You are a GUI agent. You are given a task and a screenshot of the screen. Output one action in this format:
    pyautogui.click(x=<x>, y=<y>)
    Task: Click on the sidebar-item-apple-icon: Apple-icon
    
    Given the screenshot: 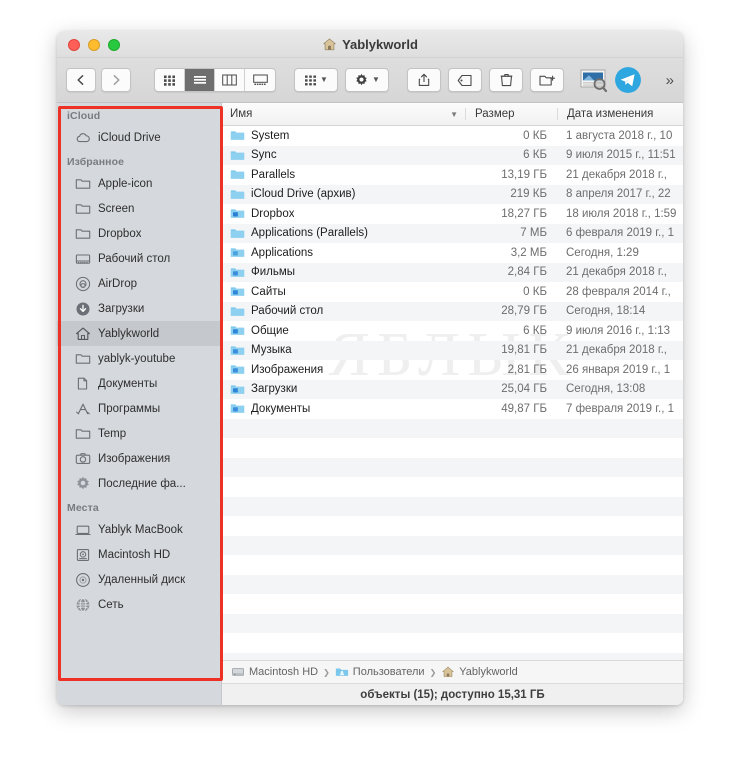 What is the action you would take?
    pyautogui.click(x=139, y=183)
    